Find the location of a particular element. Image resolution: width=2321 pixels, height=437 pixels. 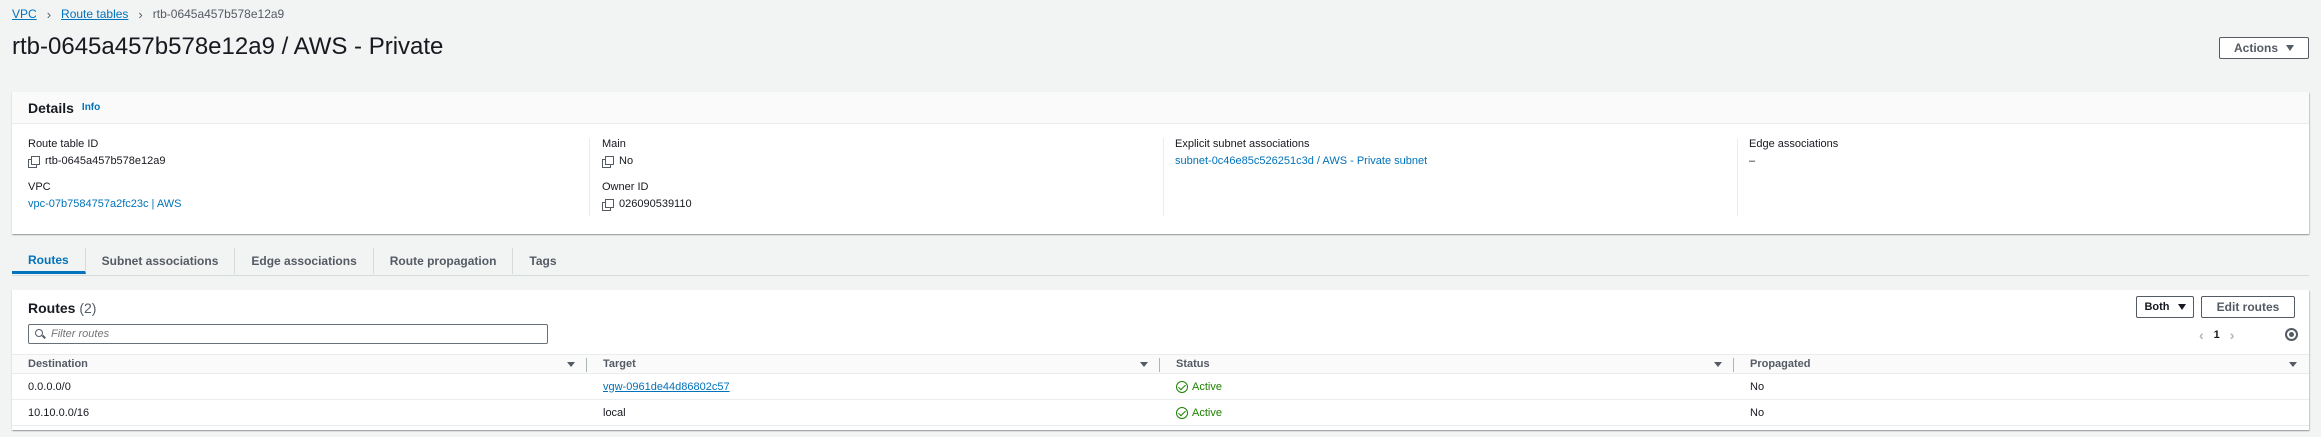

tab-route-propagation: Route propagation is located at coordinates (444, 261).